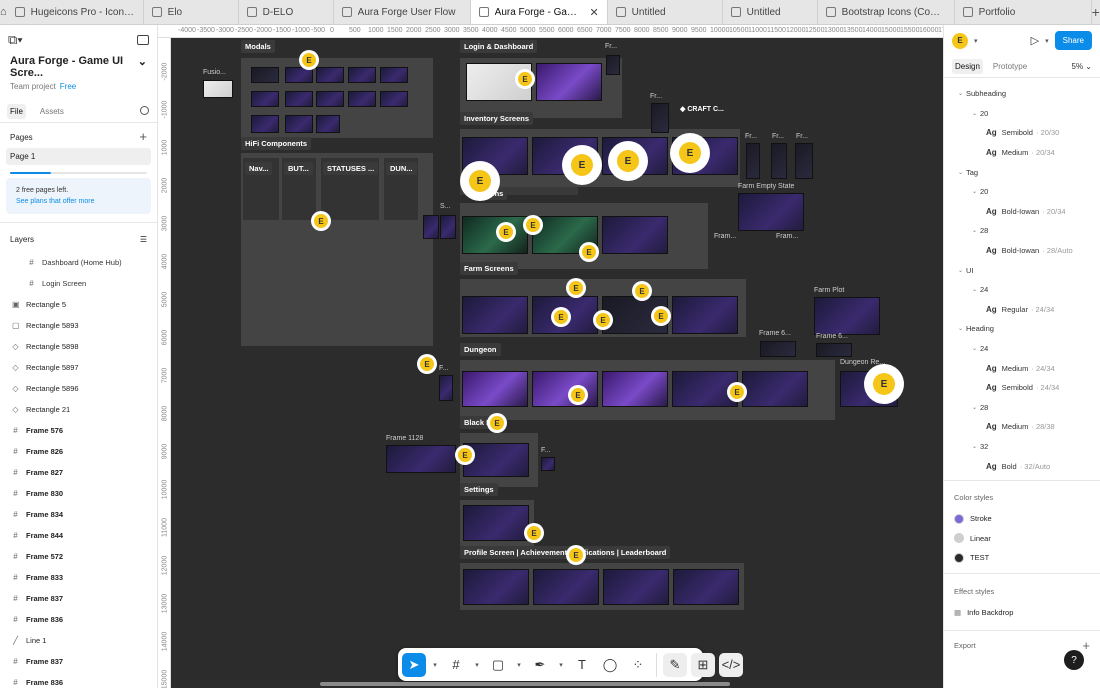  Describe the element at coordinates (143, 239) in the screenshot. I see `layers-options-icon: ☰` at that location.